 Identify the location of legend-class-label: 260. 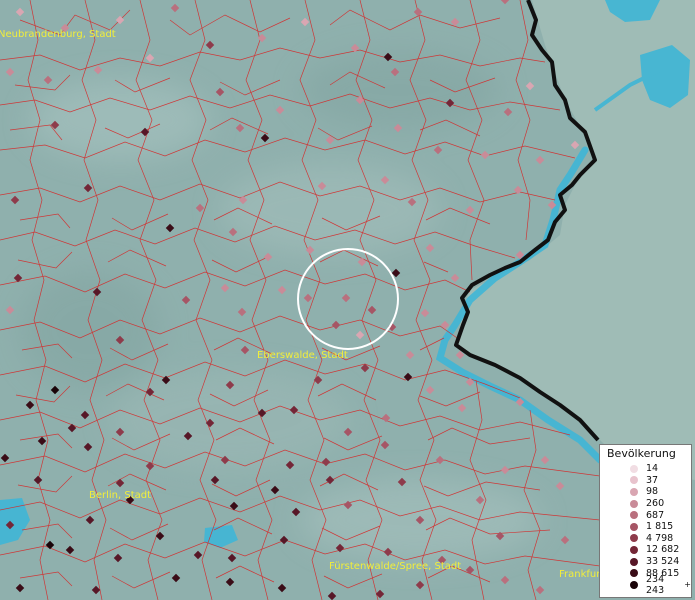
(655, 504).